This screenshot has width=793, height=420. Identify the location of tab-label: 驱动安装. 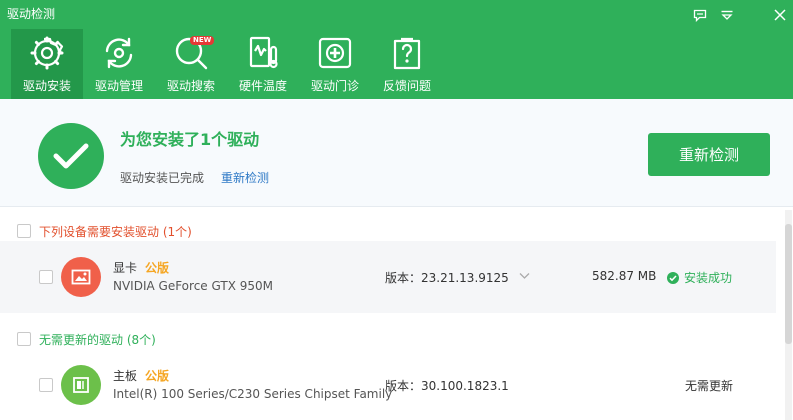
(46, 86).